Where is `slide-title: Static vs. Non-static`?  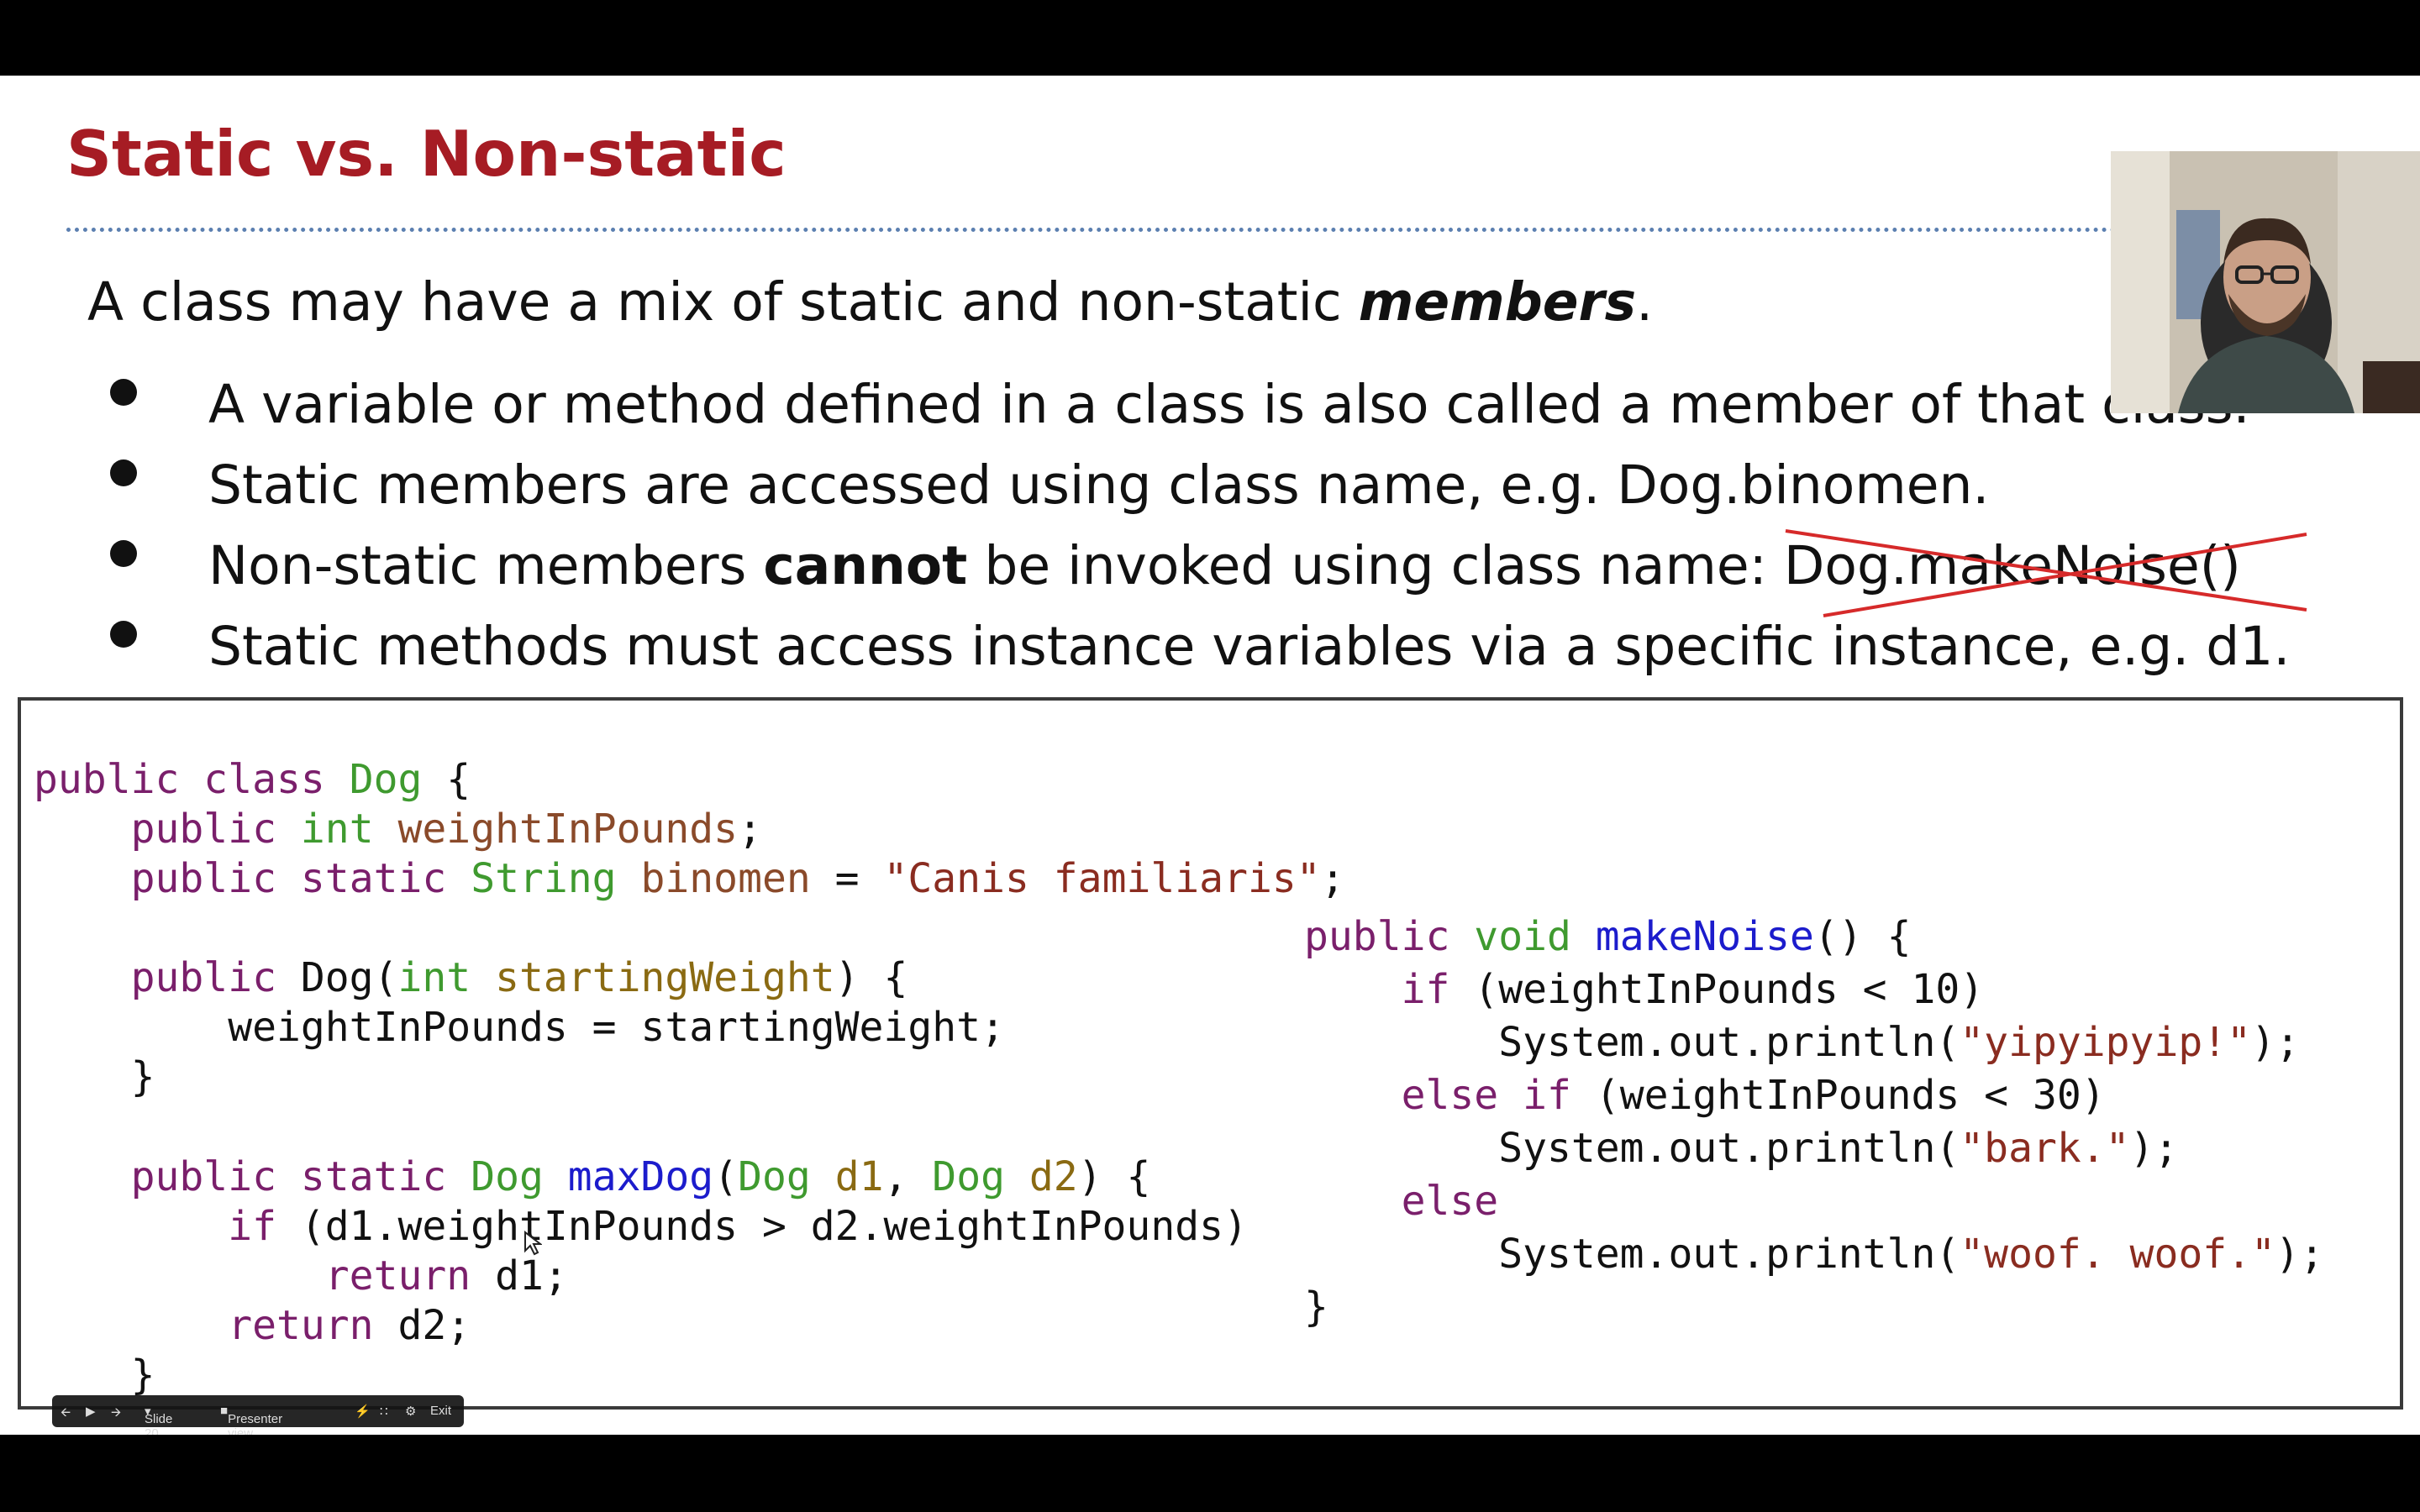
slide-title: Static vs. Non-static is located at coordinates (426, 154).